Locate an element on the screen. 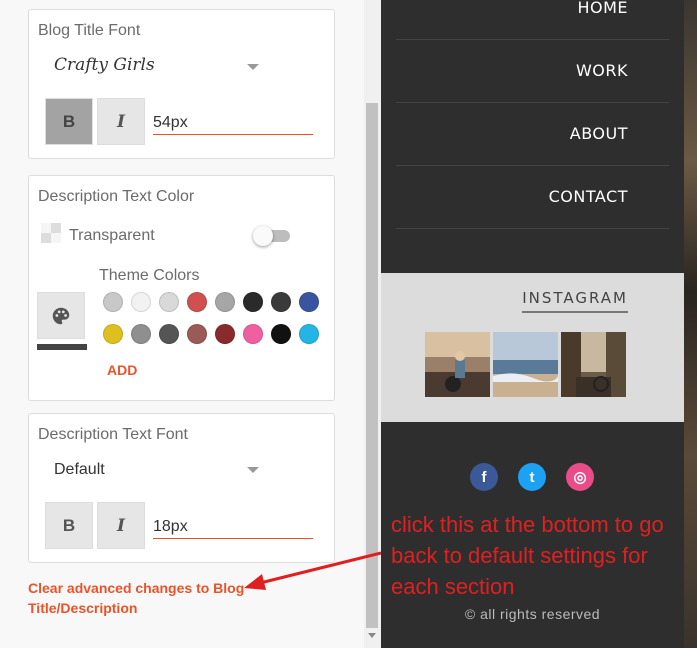 Image resolution: width=697 pixels, height=648 pixels. description-font-card: Description Text Font Default B I is located at coordinates (181, 488).